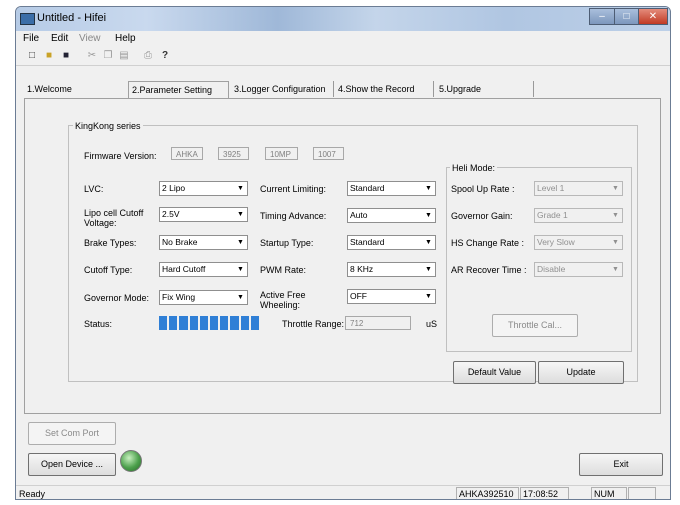  I want to click on active-free-wheeling-select: OFF ▼, so click(391, 296).